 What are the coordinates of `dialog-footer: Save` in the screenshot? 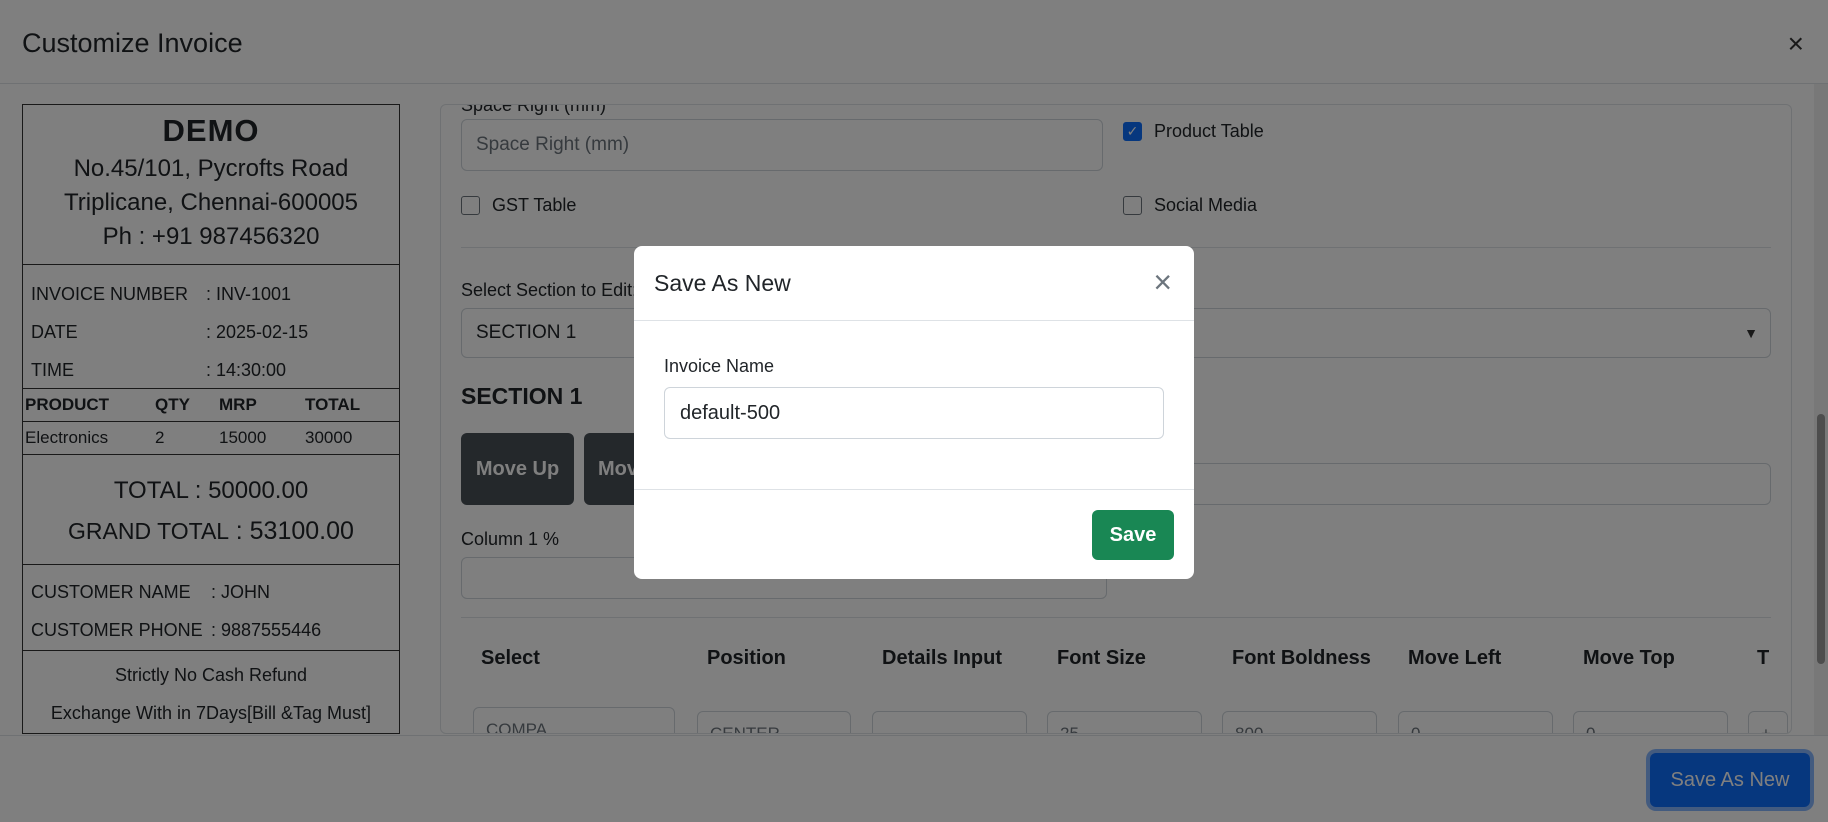 It's located at (914, 534).